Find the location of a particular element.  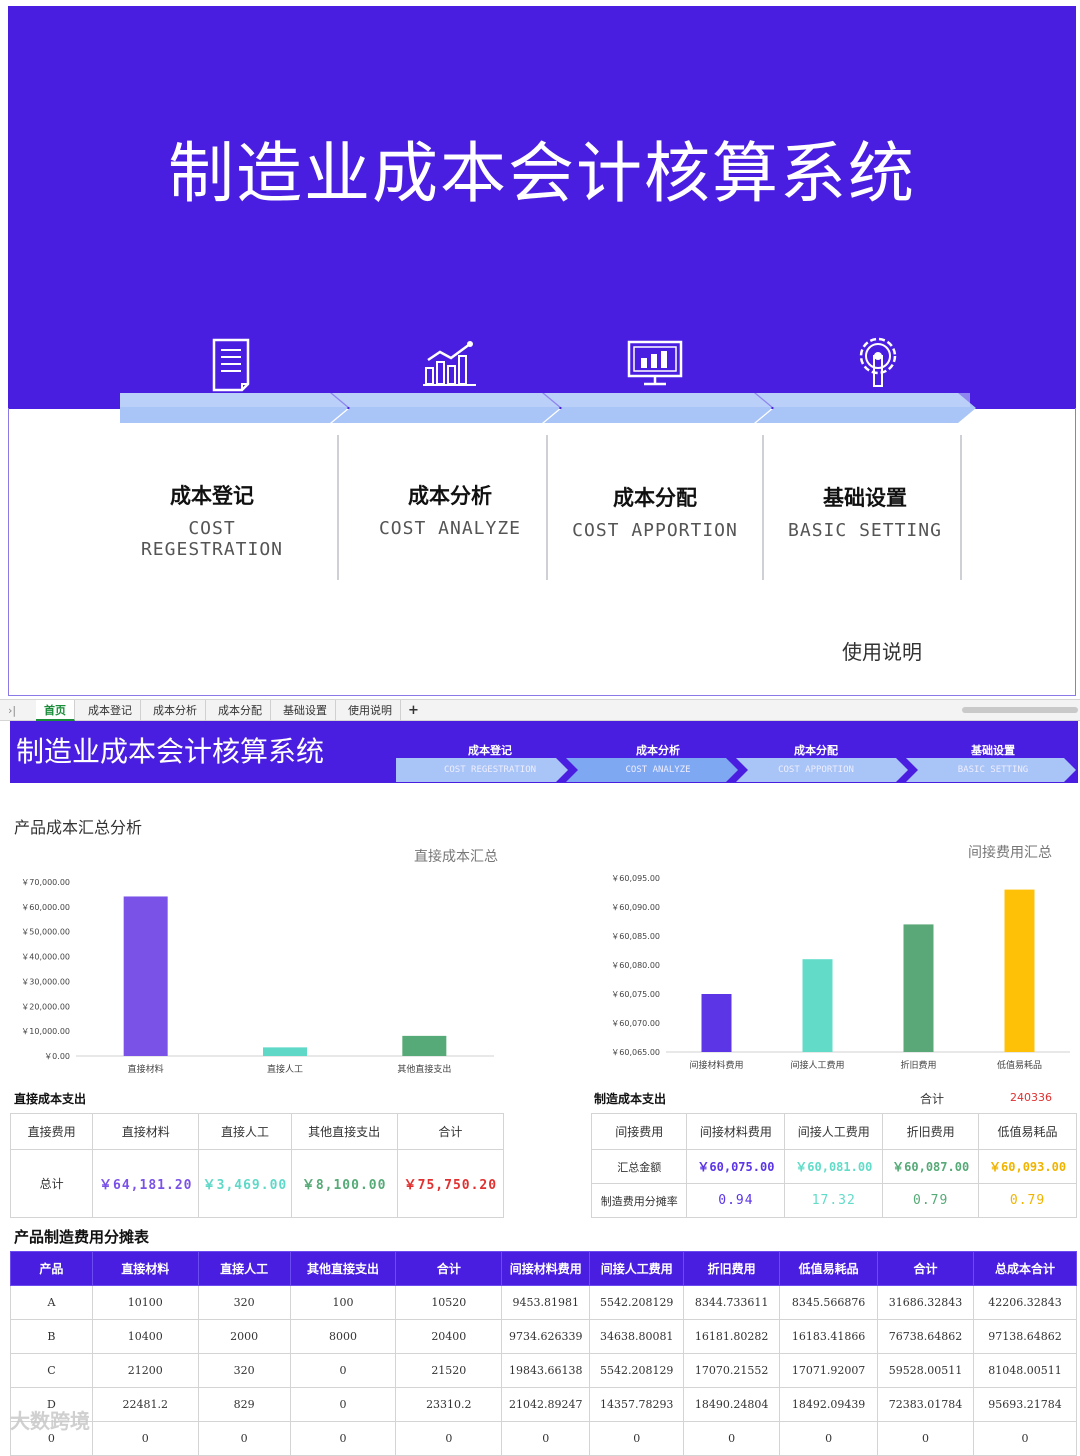

other-direct-total: ￥8,100.00 is located at coordinates (344, 1183).